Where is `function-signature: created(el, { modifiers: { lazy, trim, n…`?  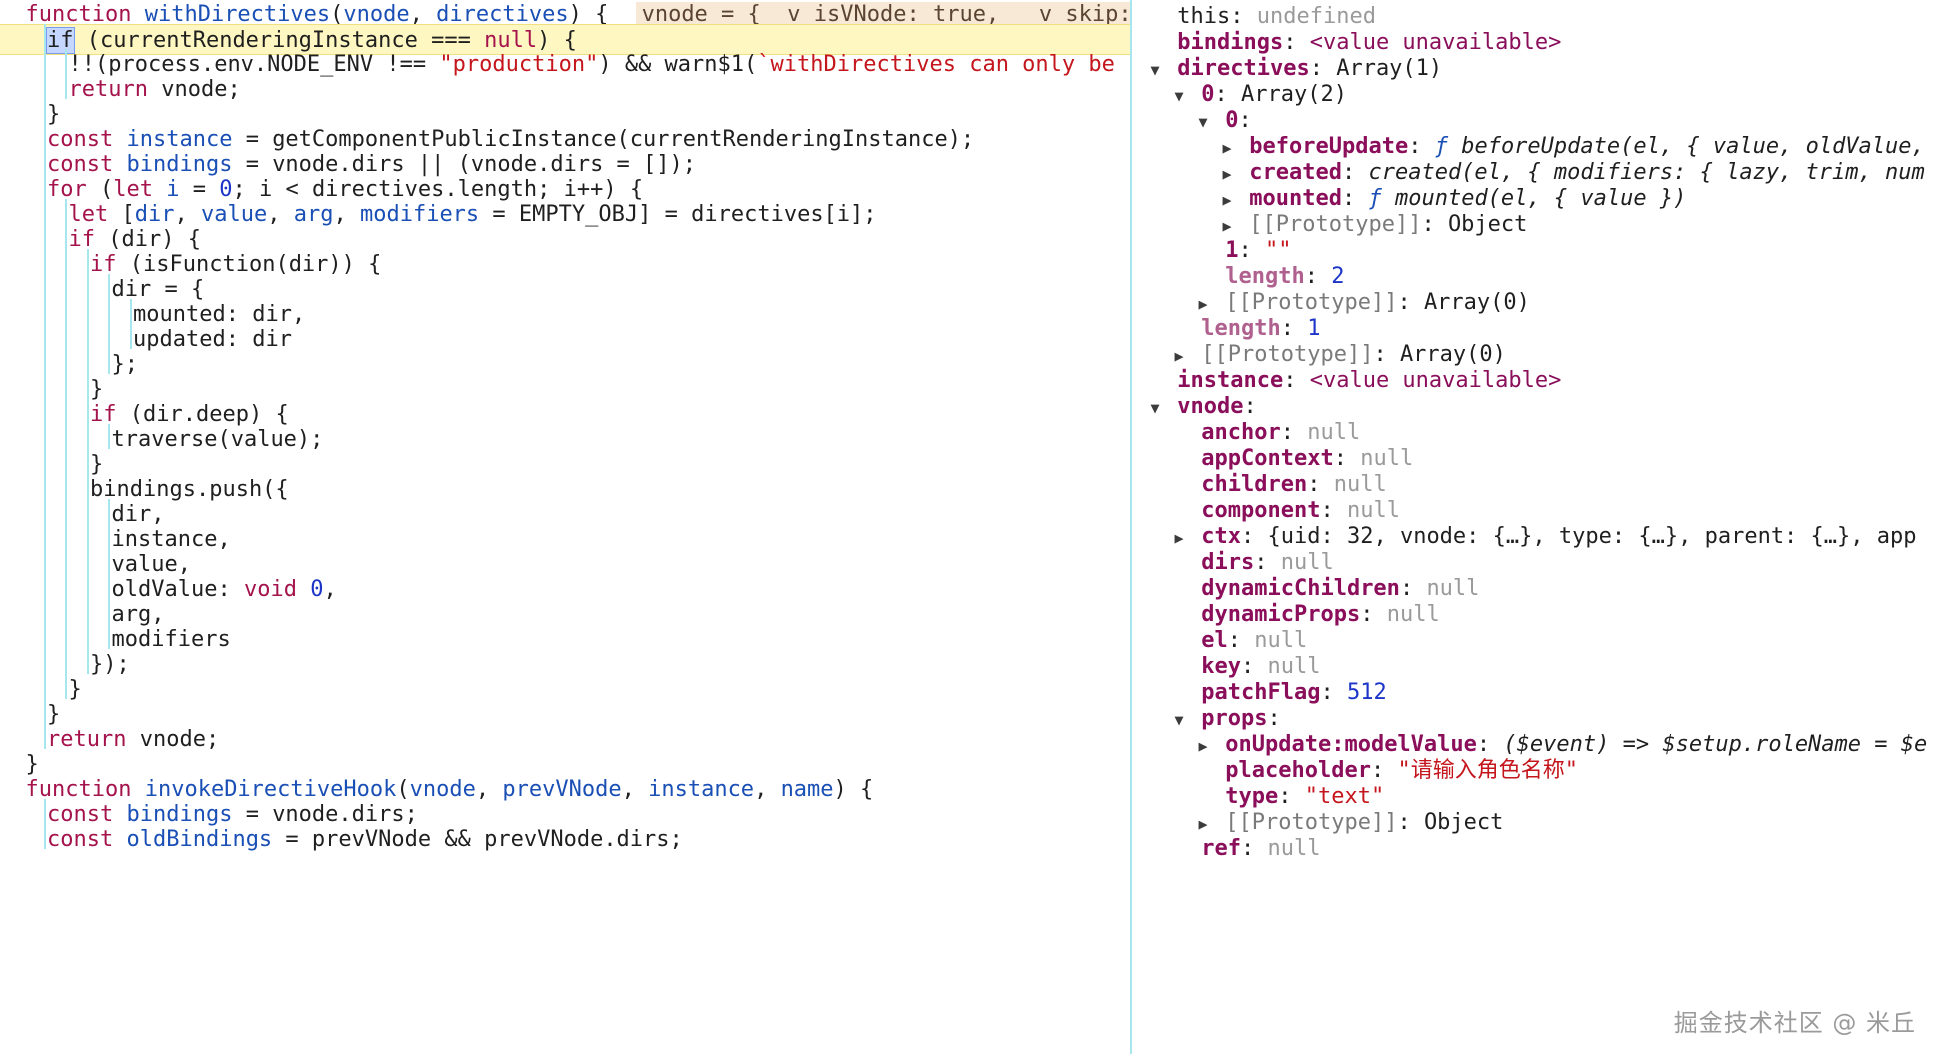 function-signature: created(el, { modifiers: { lazy, trim, n… is located at coordinates (1646, 172).